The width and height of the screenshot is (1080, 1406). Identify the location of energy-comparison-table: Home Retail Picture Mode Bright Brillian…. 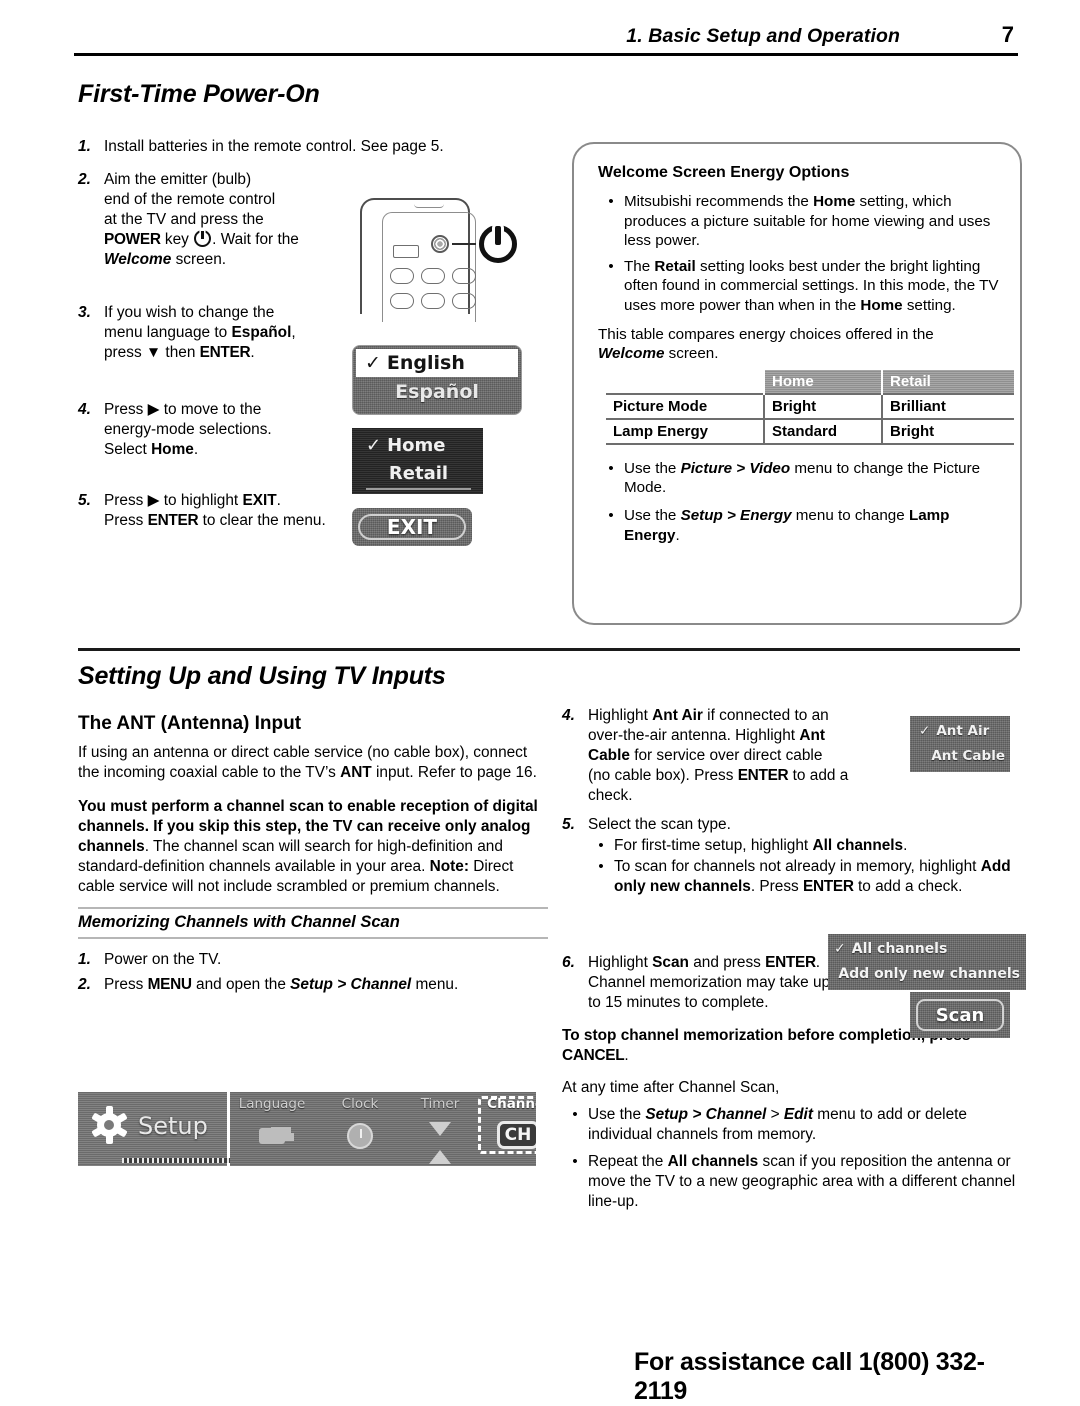
(810, 407).